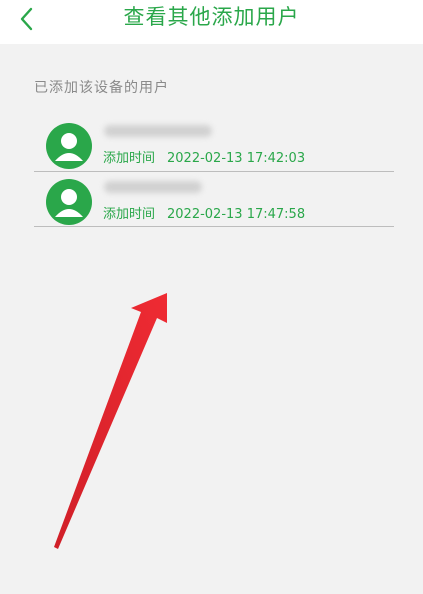 The height and width of the screenshot is (594, 423). I want to click on user-list-item: 添加时间 2022-02-13 17:47:58, so click(214, 199).